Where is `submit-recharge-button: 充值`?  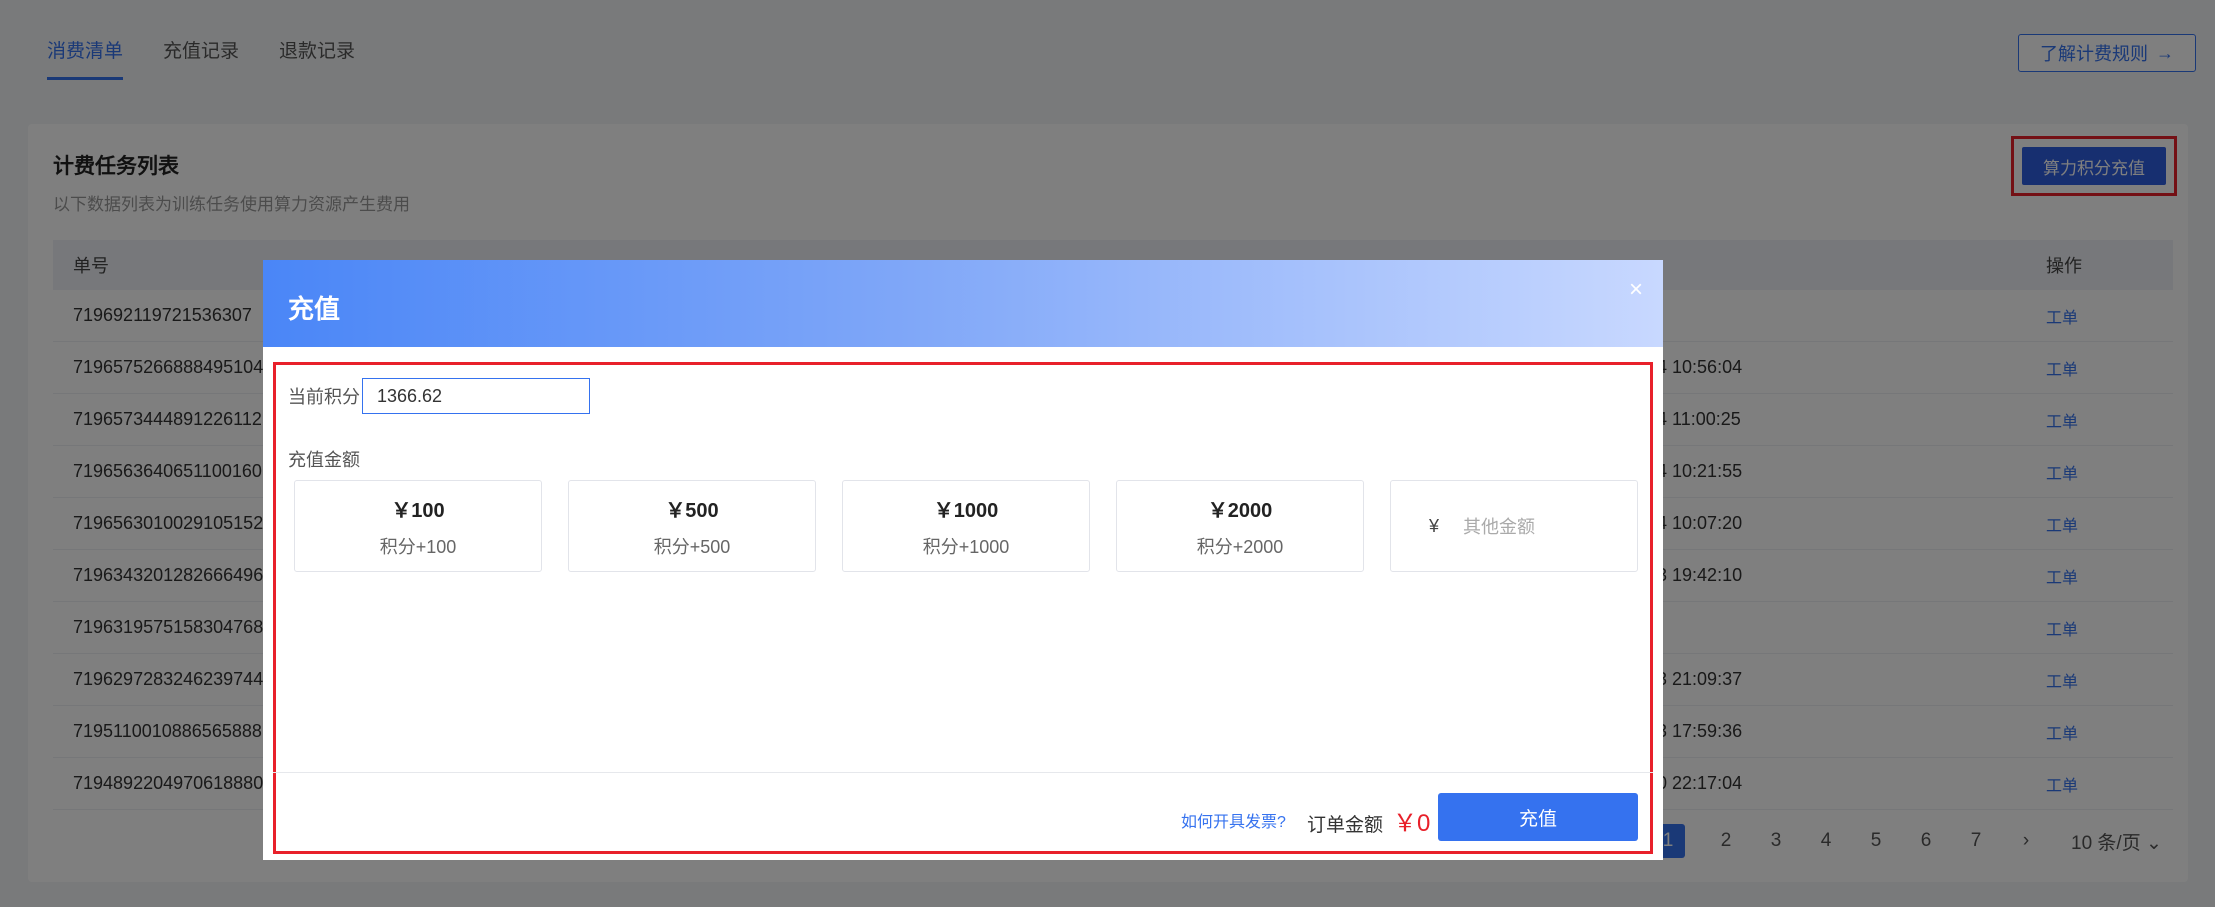 submit-recharge-button: 充值 is located at coordinates (1538, 817).